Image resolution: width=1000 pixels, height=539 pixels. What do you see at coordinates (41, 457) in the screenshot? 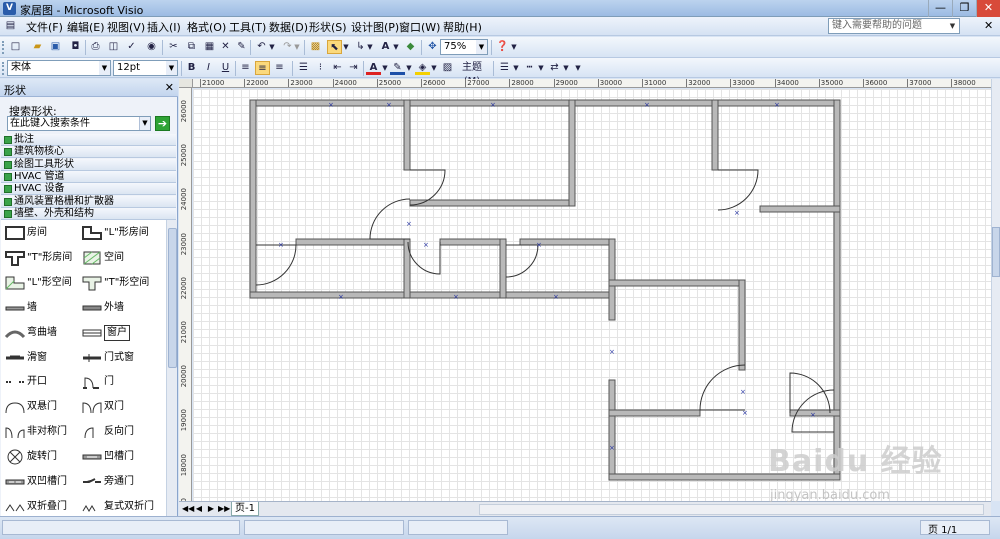
I see `shape-master: 旋转门` at bounding box center [41, 457].